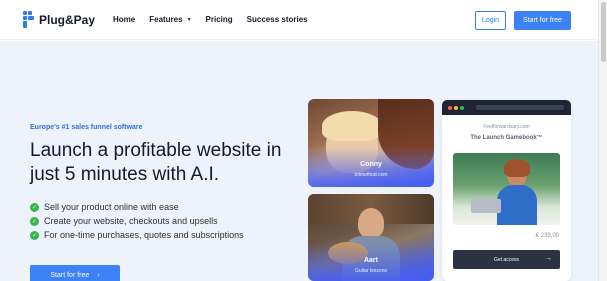 The image size is (607, 281). Describe the element at coordinates (98, 275) in the screenshot. I see `chevron-right-icon: ›` at that location.